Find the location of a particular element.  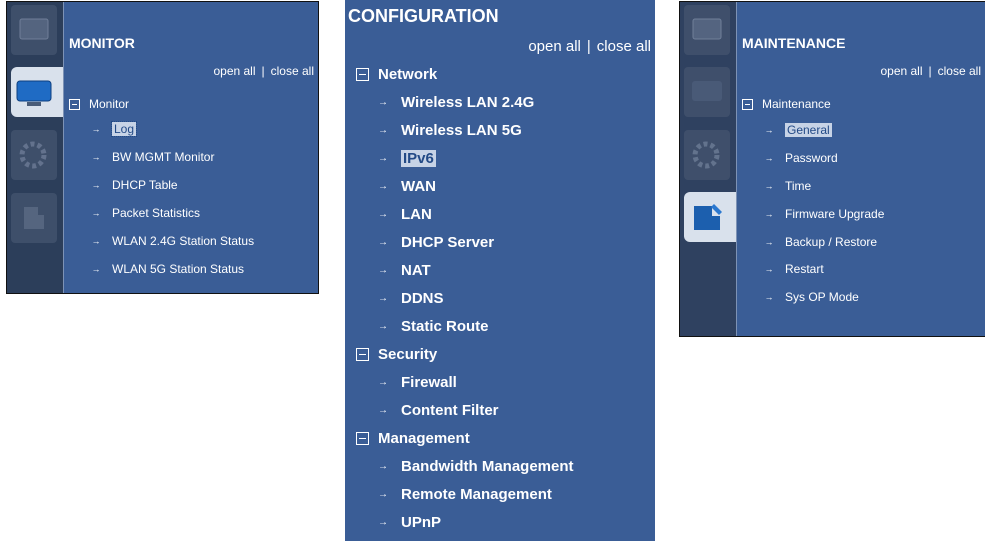

menu-item-wlan-5g-station-status: → WLAN 5G Station Status is located at coordinates (167, 269).